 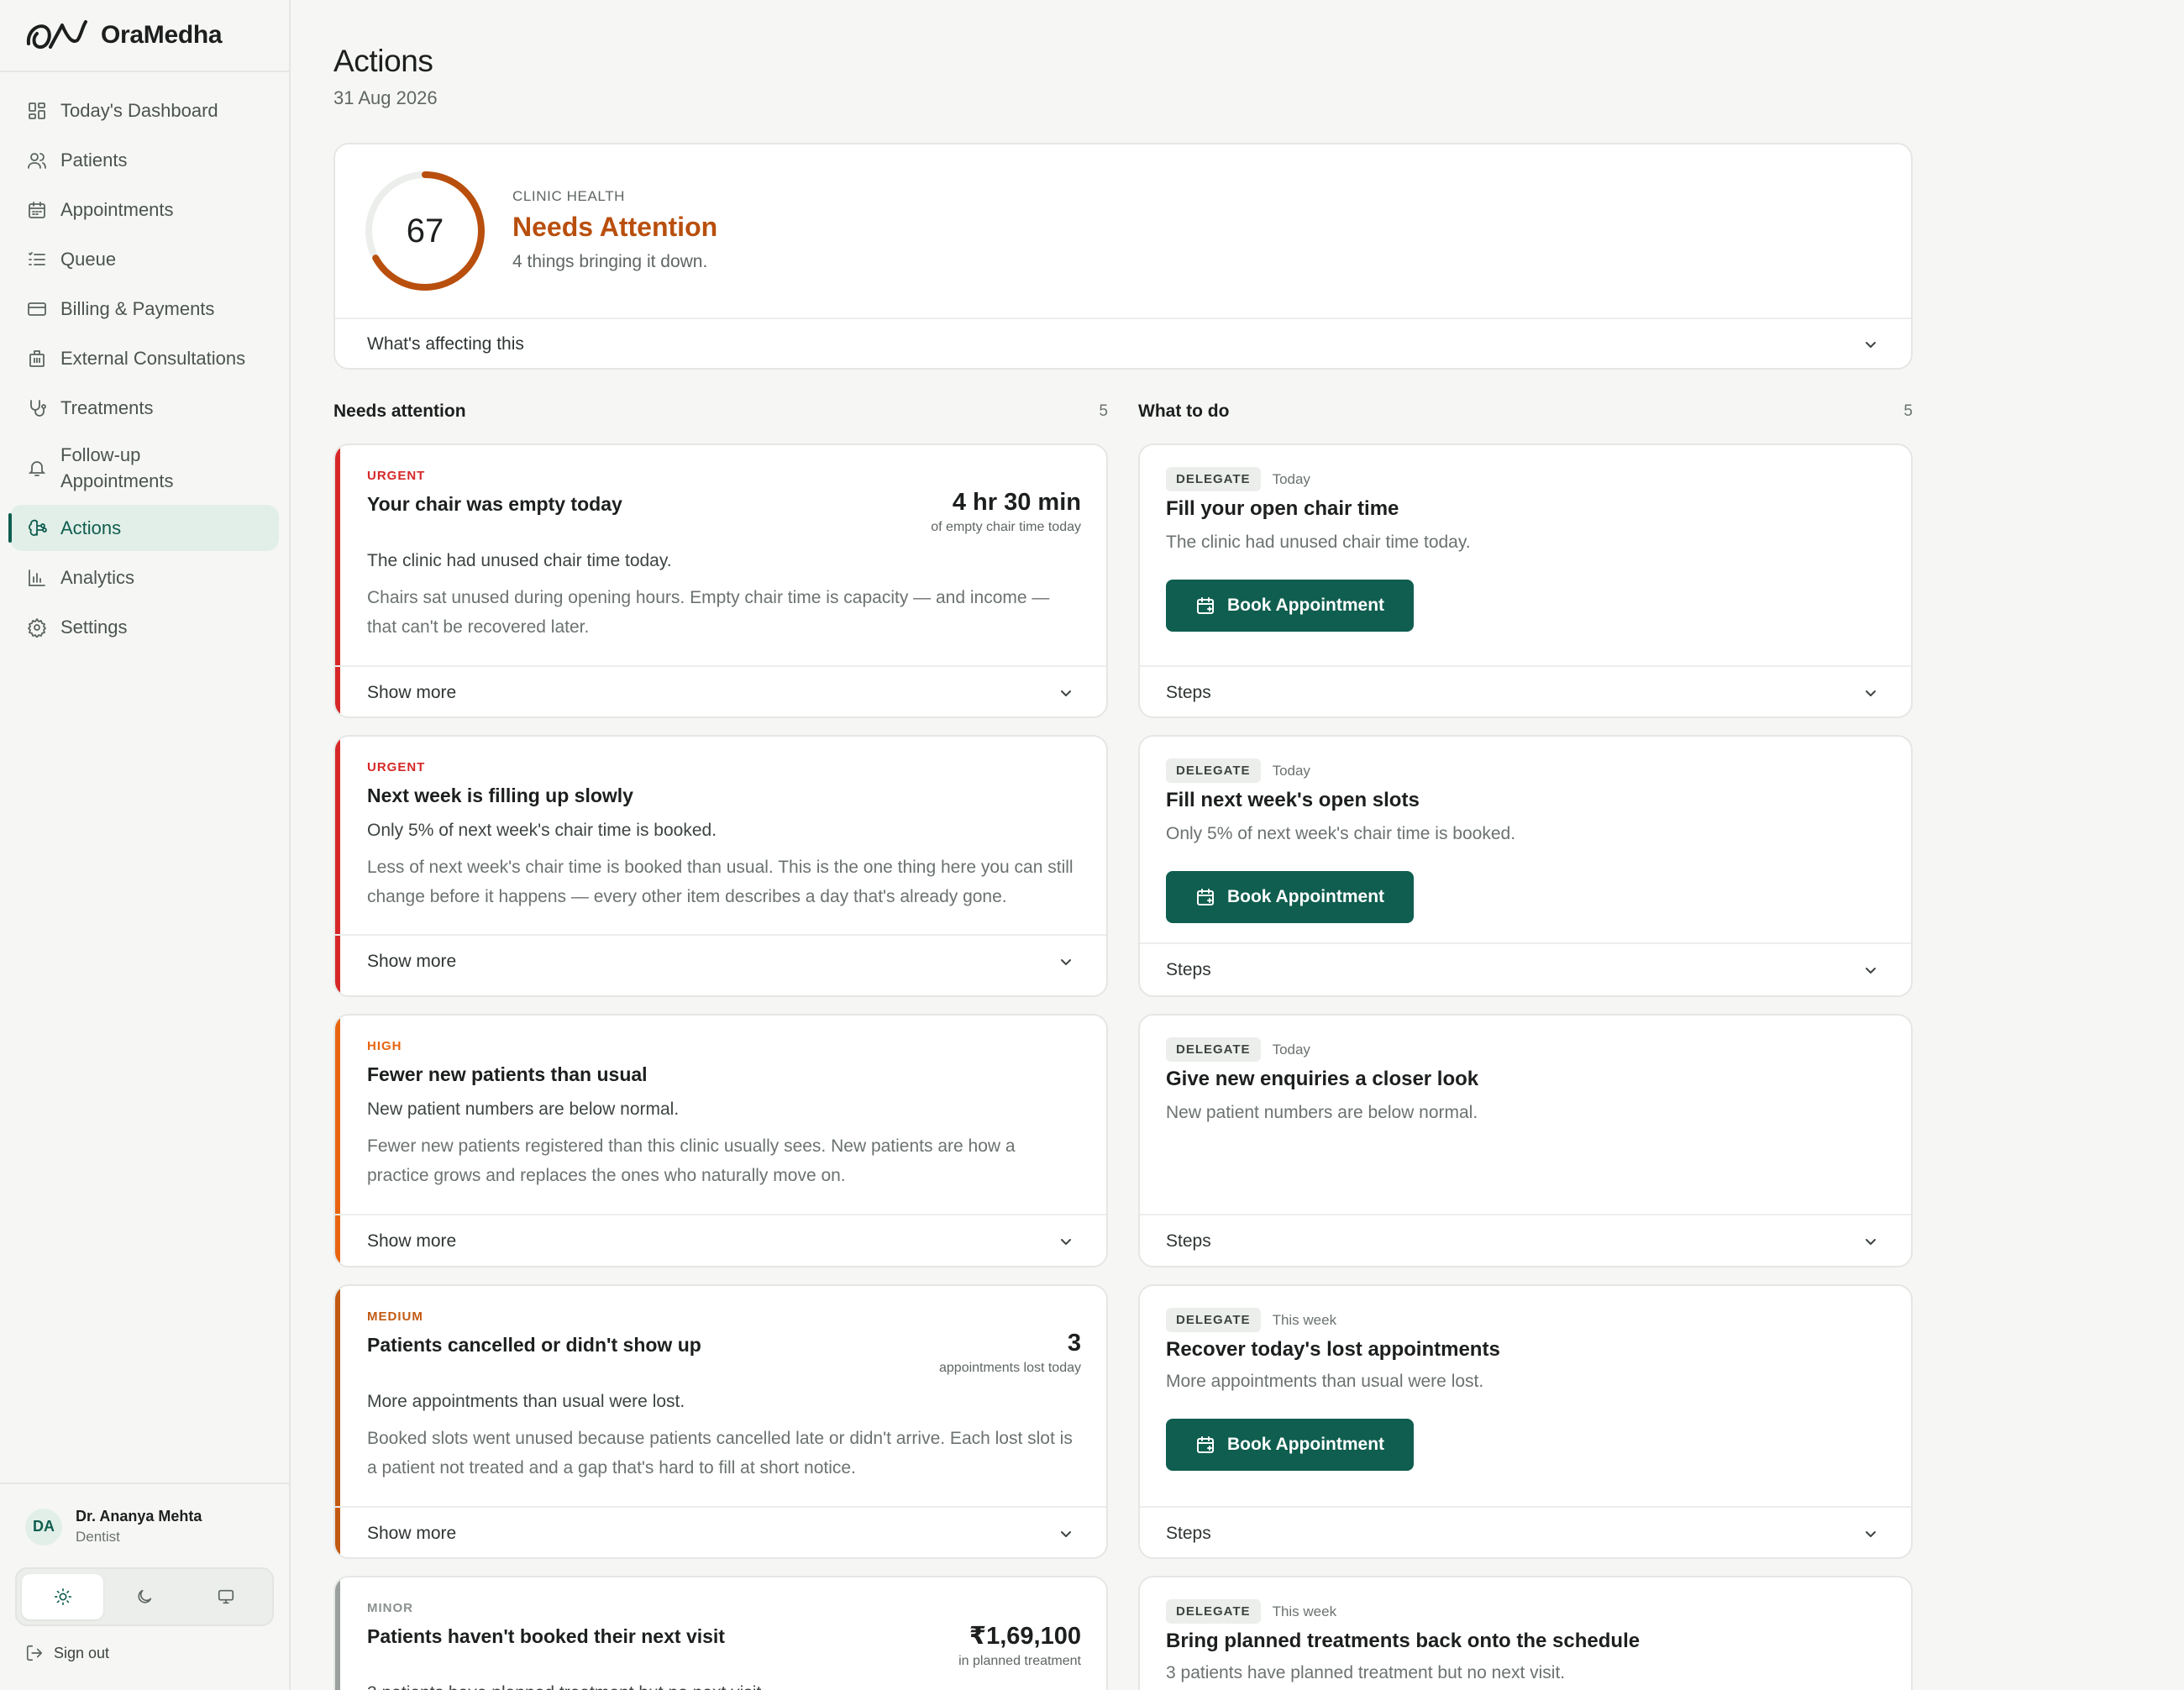 What do you see at coordinates (144, 577) in the screenshot?
I see `sidebar-item-analytics: Analytics` at bounding box center [144, 577].